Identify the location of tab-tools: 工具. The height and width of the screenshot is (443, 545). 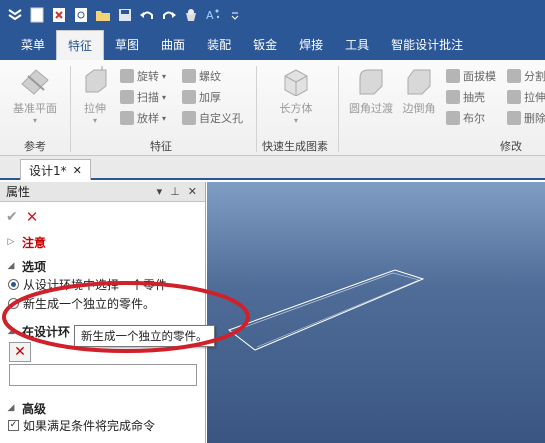
(357, 45).